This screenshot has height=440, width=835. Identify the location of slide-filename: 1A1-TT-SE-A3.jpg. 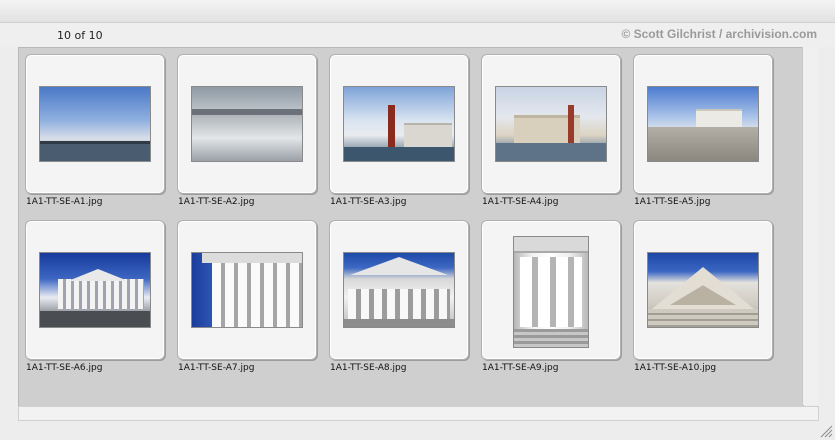
(368, 202).